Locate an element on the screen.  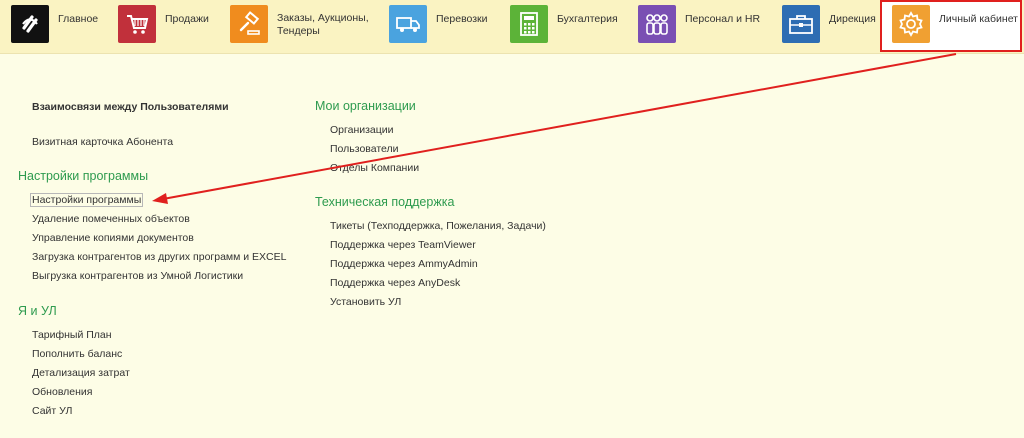
nav-label-orders-wrap: Заказы, Аукционы, Тендеры is located at coordinates (323, 25).